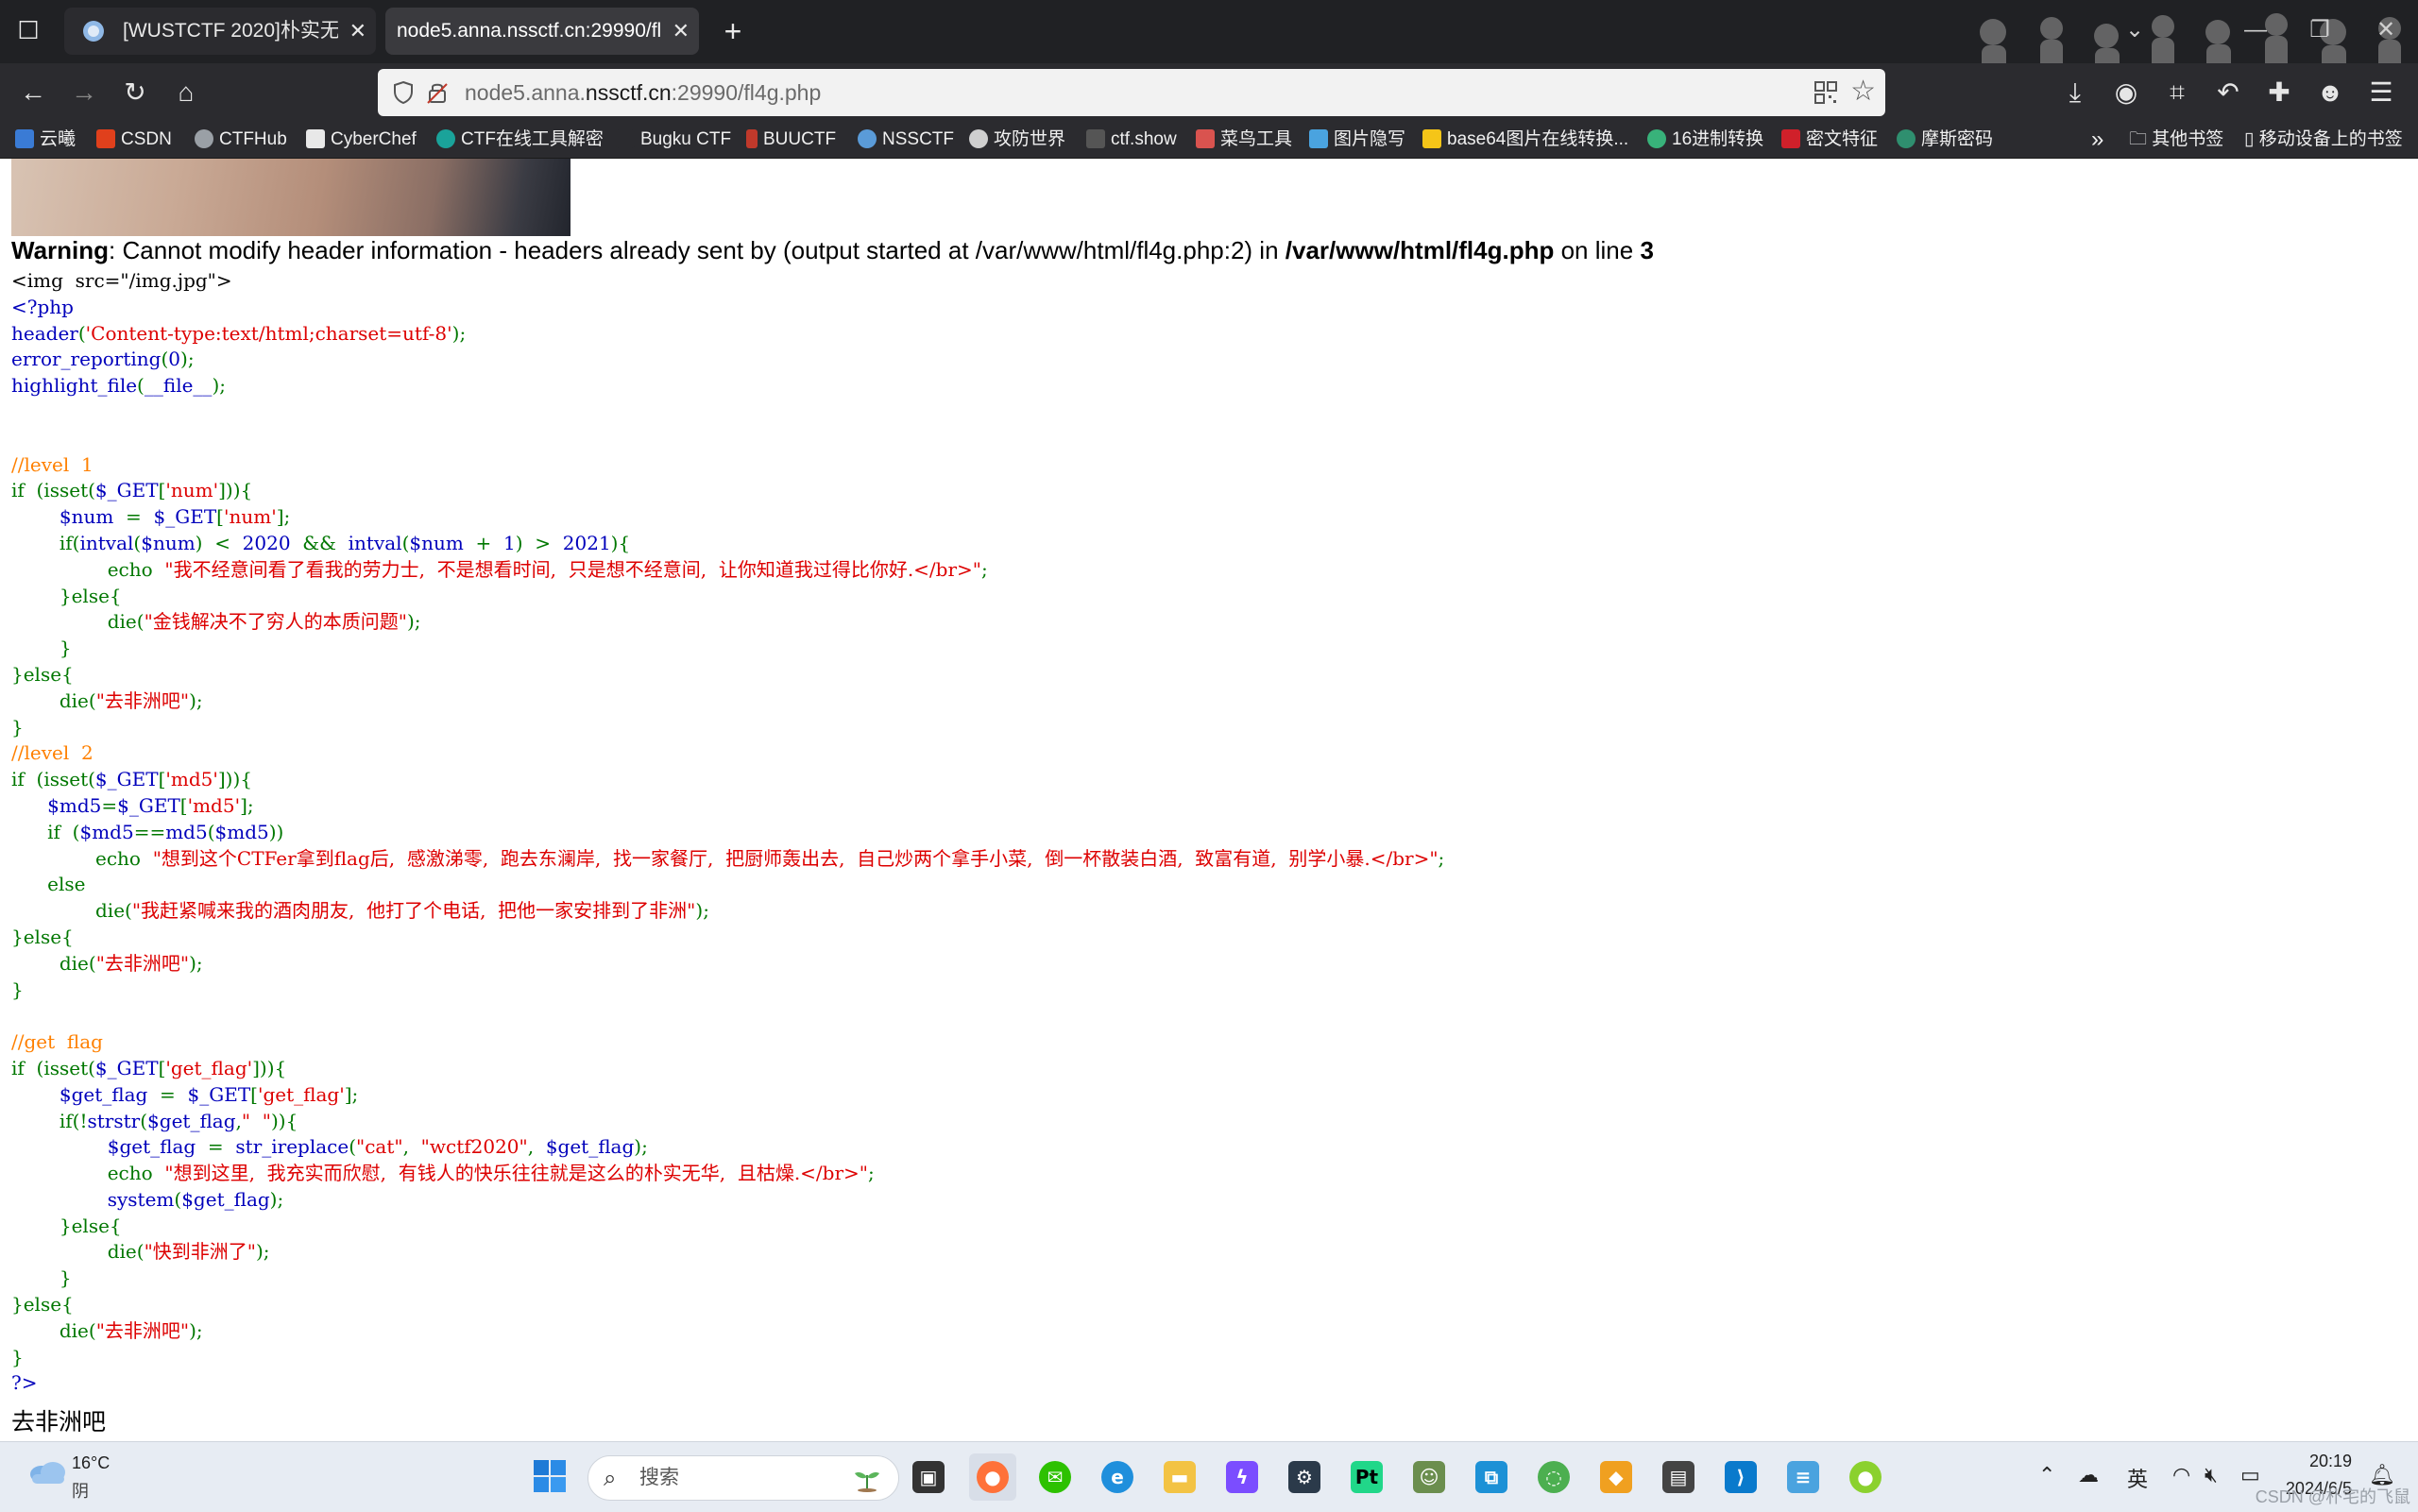 Image resolution: width=2418 pixels, height=1512 pixels. I want to click on bookmark-label: BUUCTF, so click(800, 139).